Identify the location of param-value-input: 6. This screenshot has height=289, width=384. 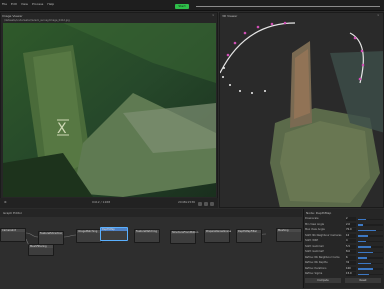
(351, 257).